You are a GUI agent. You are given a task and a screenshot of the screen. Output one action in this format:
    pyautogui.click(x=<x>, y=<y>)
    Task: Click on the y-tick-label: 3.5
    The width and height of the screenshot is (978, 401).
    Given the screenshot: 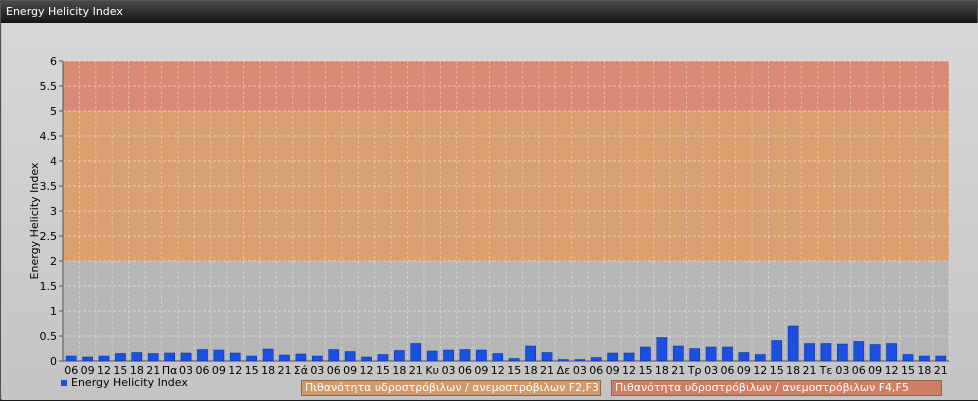 What is the action you would take?
    pyautogui.click(x=49, y=186)
    